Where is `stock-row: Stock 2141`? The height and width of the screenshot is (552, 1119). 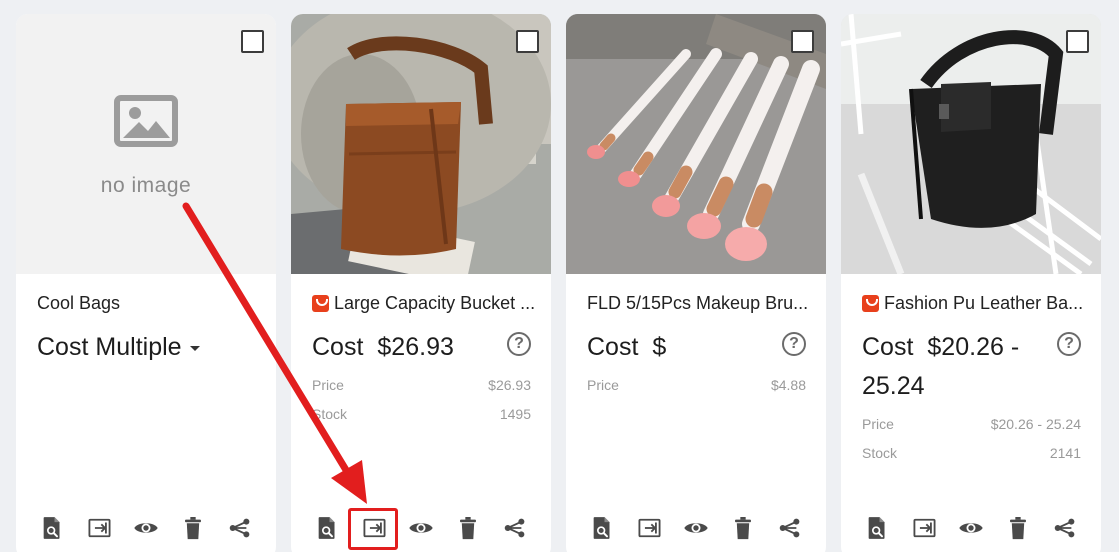
stock-row: Stock 2141 is located at coordinates (971, 454).